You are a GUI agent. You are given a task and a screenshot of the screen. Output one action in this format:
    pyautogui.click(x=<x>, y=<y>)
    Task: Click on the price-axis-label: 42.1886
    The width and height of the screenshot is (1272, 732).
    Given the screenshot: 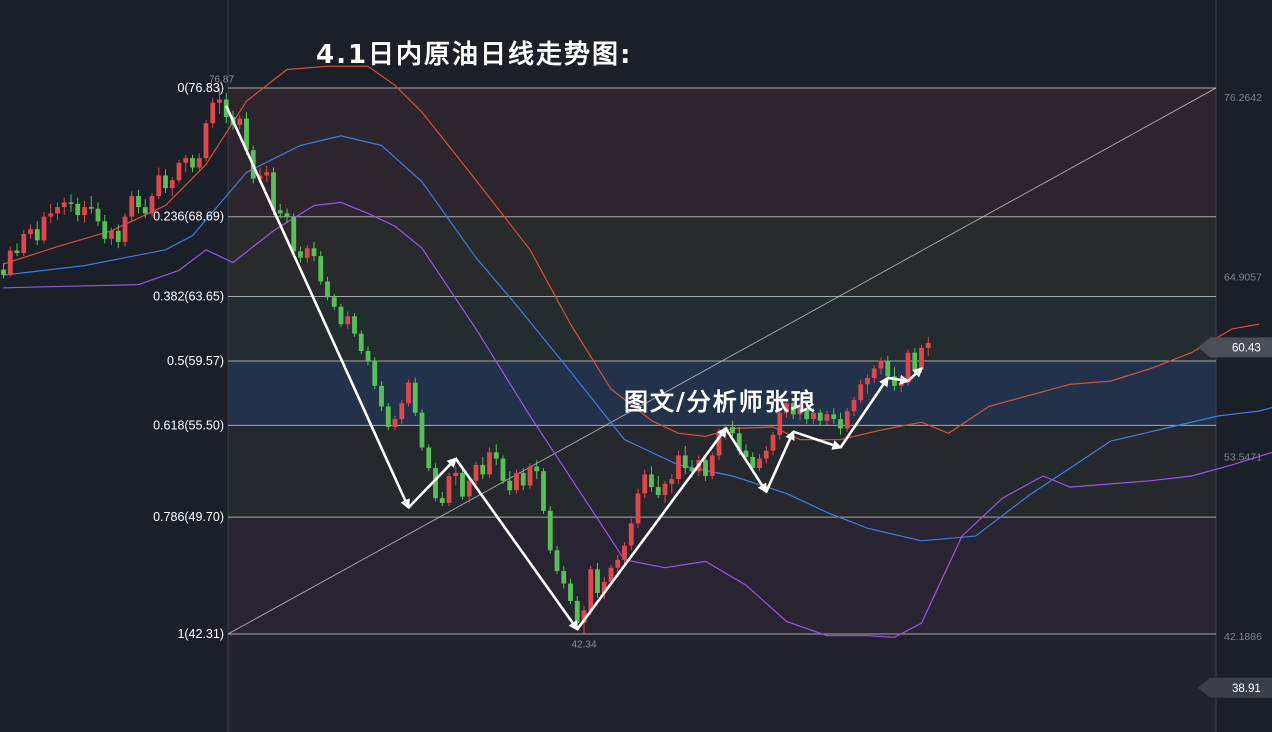 What is the action you would take?
    pyautogui.click(x=1243, y=637)
    